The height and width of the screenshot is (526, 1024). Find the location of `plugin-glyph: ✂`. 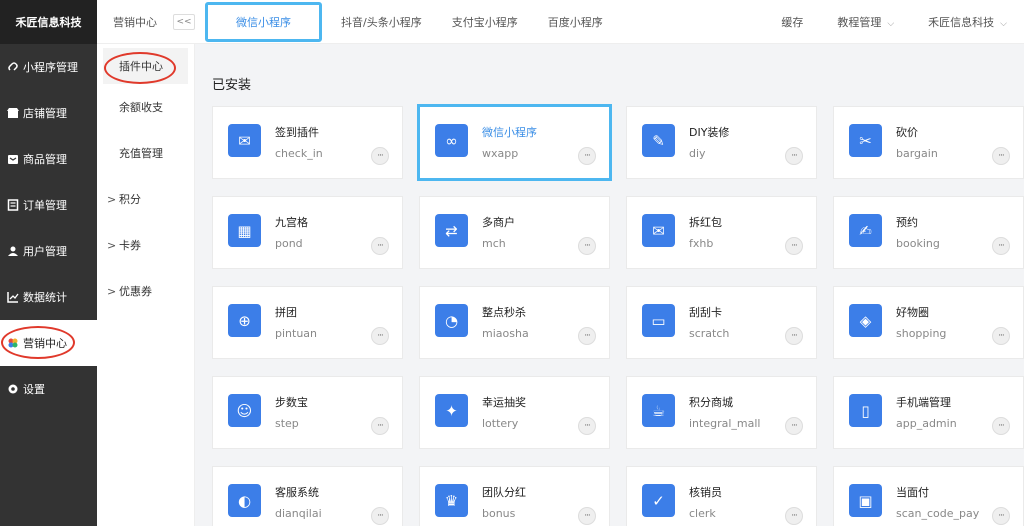

plugin-glyph: ✂ is located at coordinates (865, 140).